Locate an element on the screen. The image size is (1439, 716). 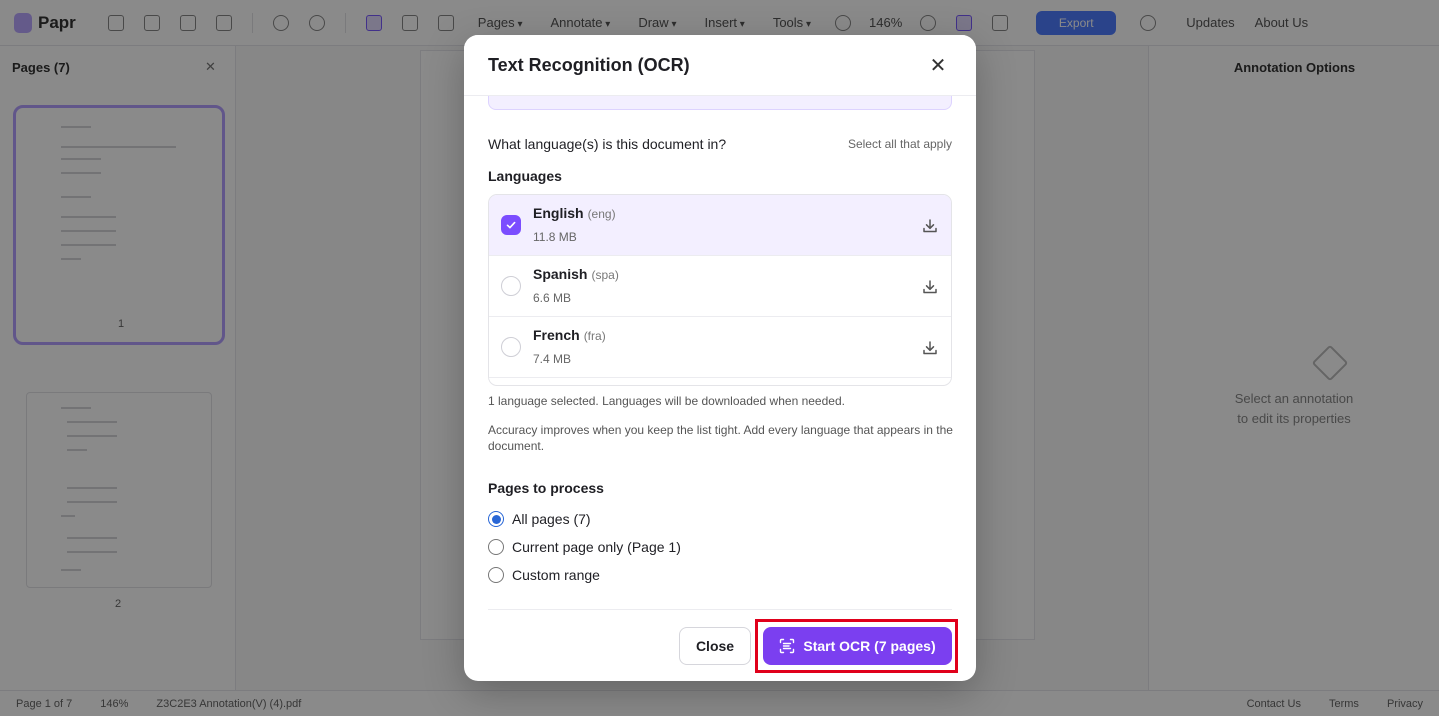
language-code: (fra) is located at coordinates (594, 336).